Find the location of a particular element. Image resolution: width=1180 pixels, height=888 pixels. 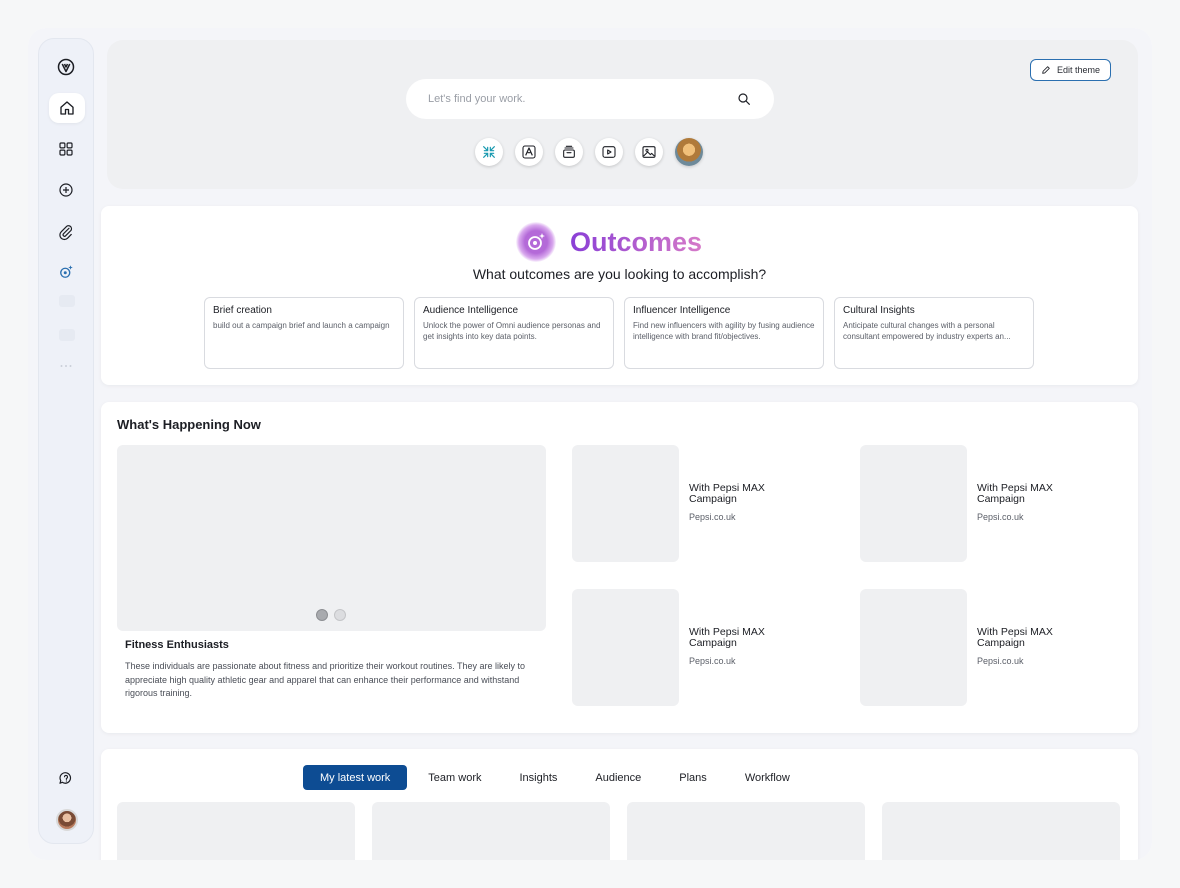

header-panel: Edit theme is located at coordinates (622, 114).